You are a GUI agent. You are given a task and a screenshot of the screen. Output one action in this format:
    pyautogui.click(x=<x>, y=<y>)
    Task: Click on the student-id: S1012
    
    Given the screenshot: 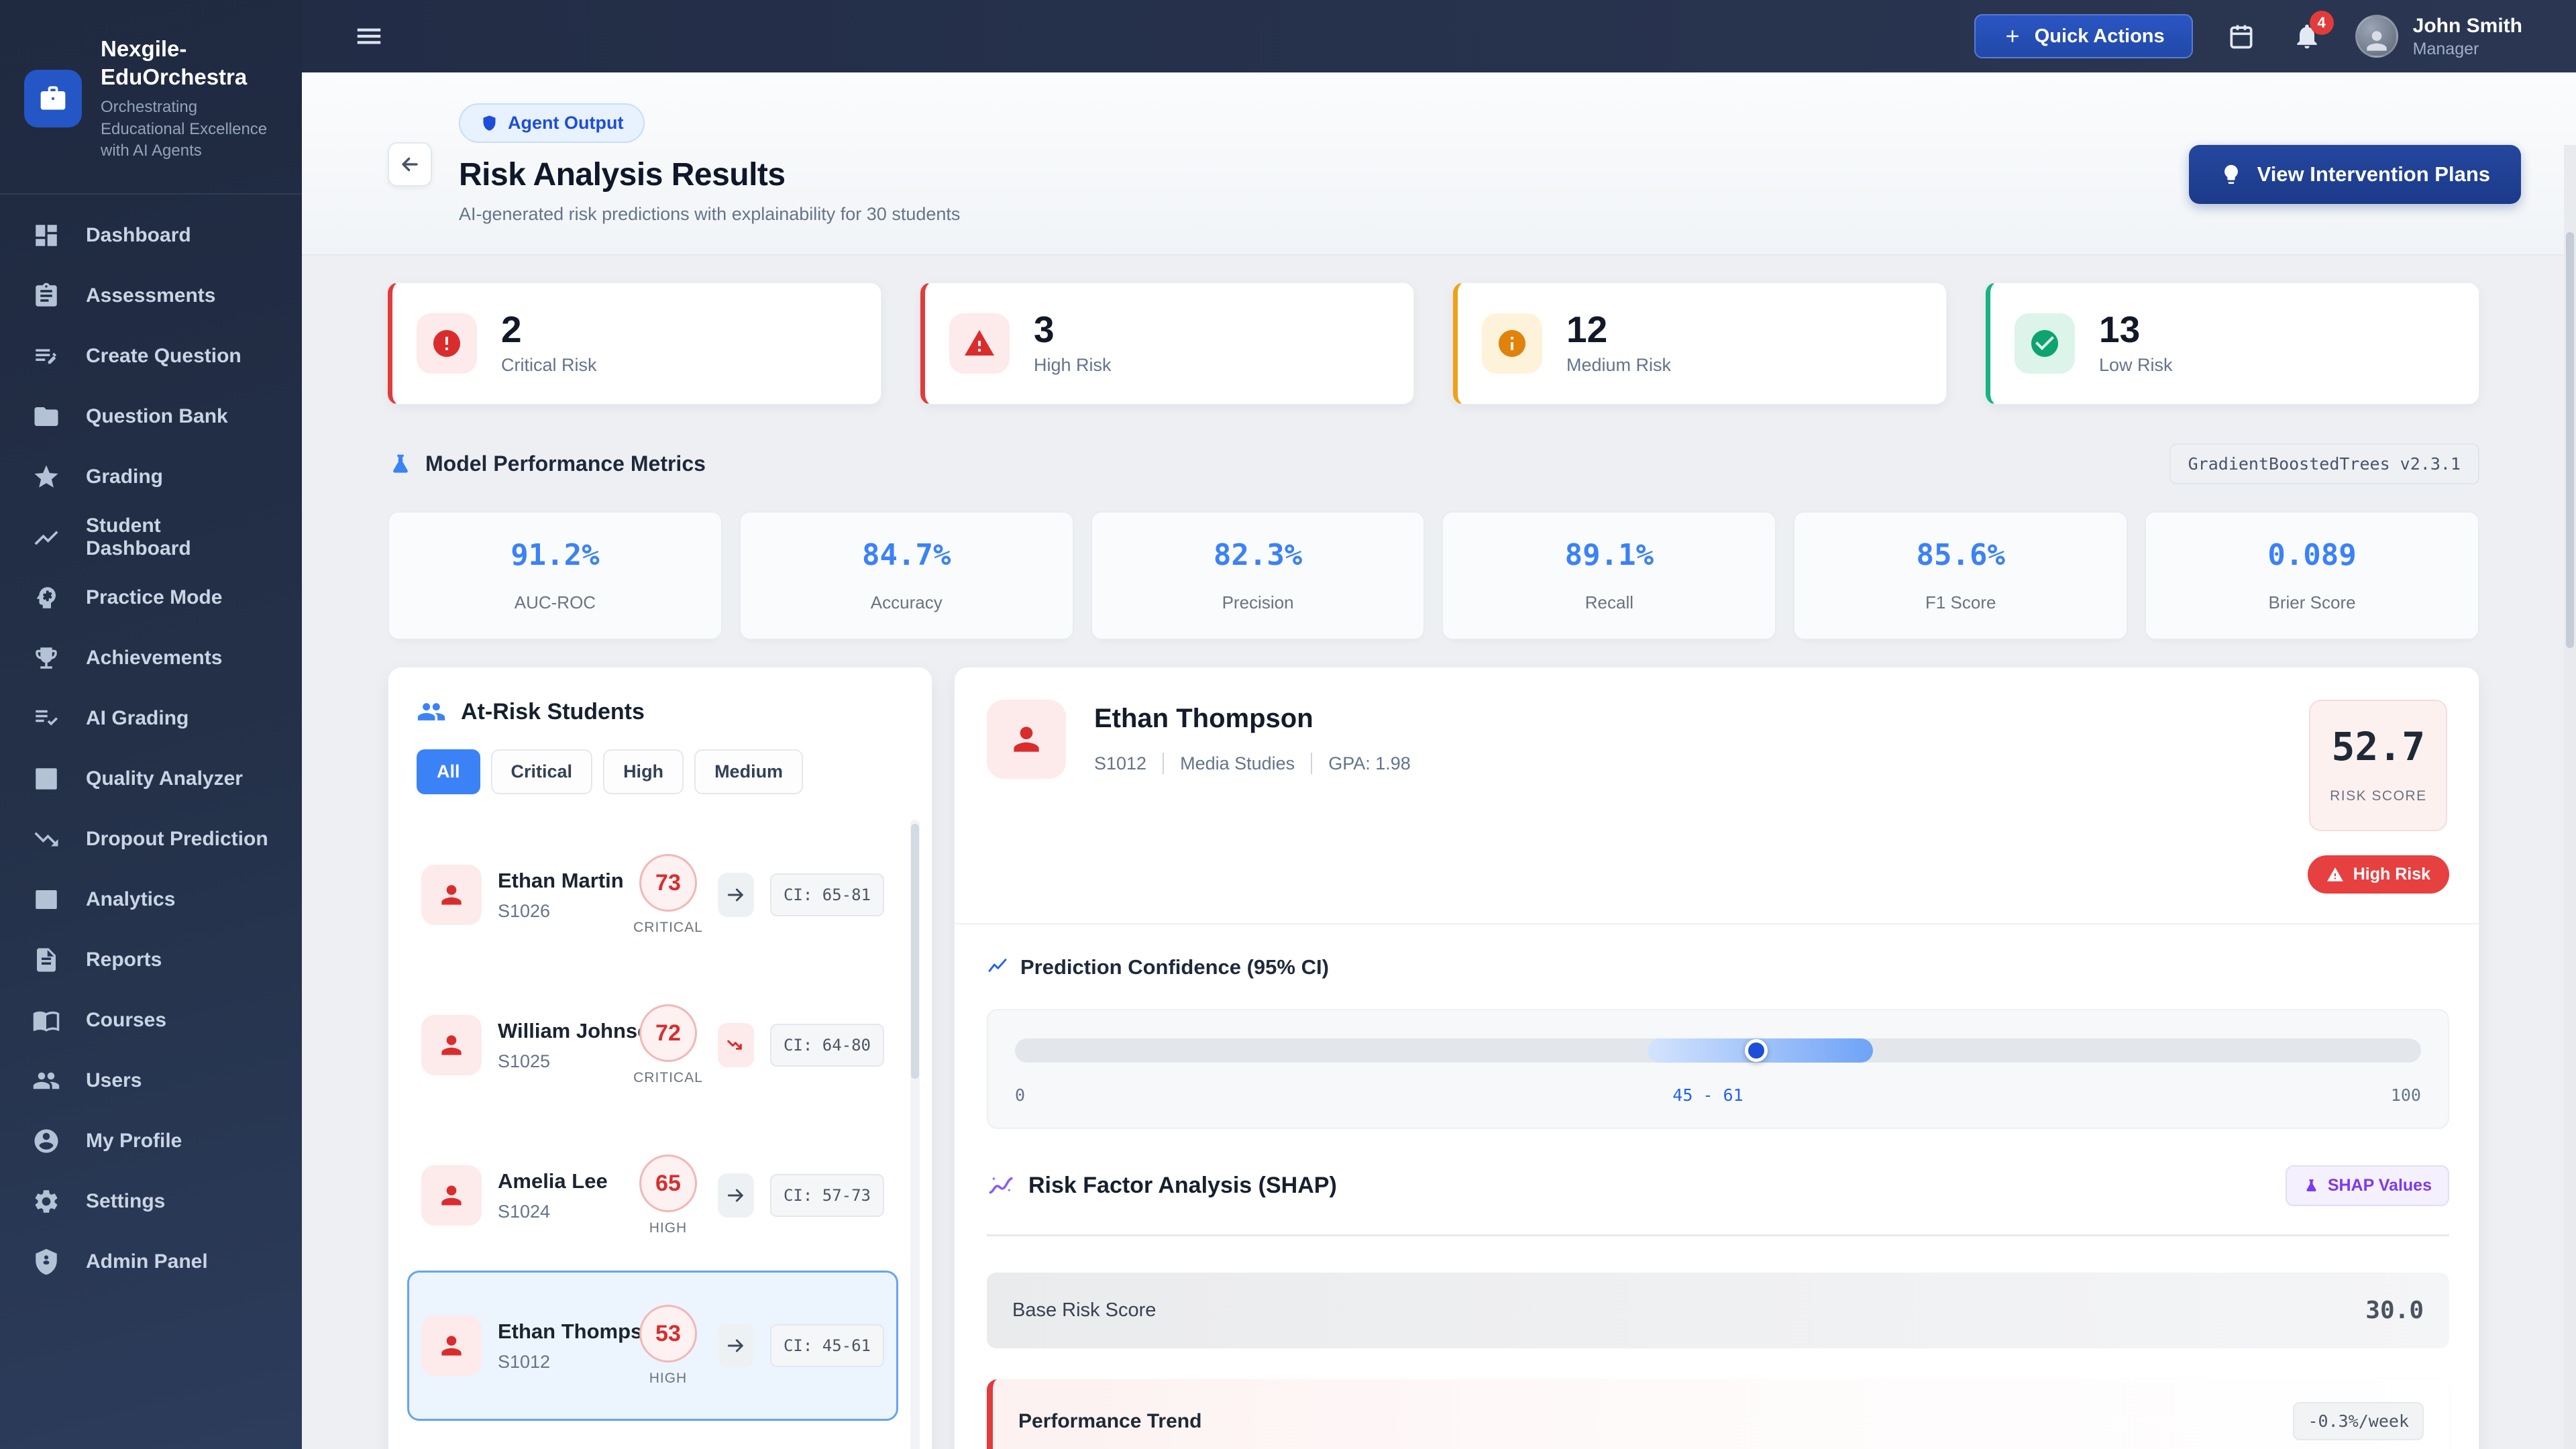 What is the action you would take?
    pyautogui.click(x=524, y=1361)
    